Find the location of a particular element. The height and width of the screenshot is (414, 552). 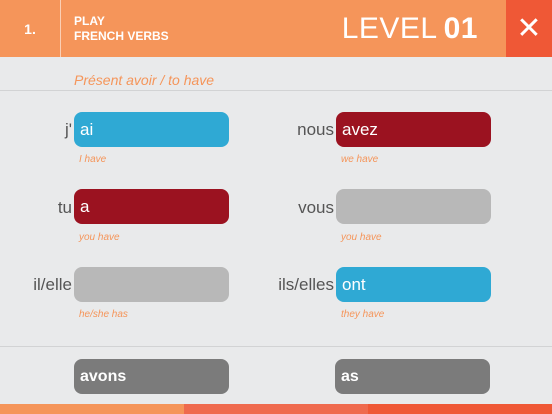

level-number: 01 is located at coordinates (460, 28).